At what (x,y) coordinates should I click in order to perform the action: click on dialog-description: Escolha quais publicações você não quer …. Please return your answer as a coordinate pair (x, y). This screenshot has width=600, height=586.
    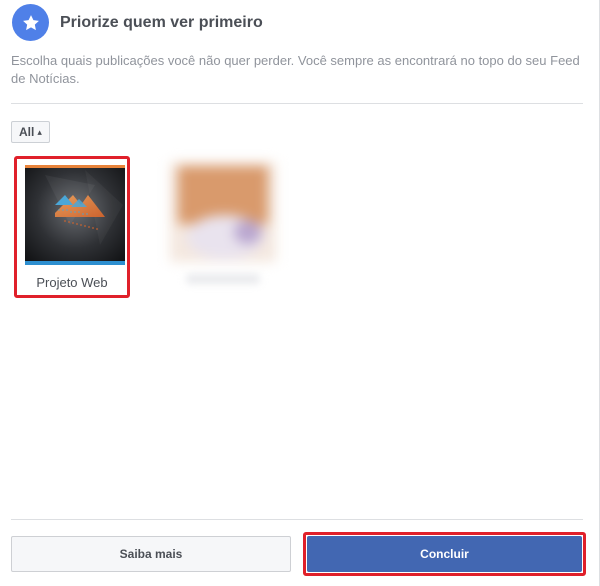
    Looking at the image, I should click on (295, 69).